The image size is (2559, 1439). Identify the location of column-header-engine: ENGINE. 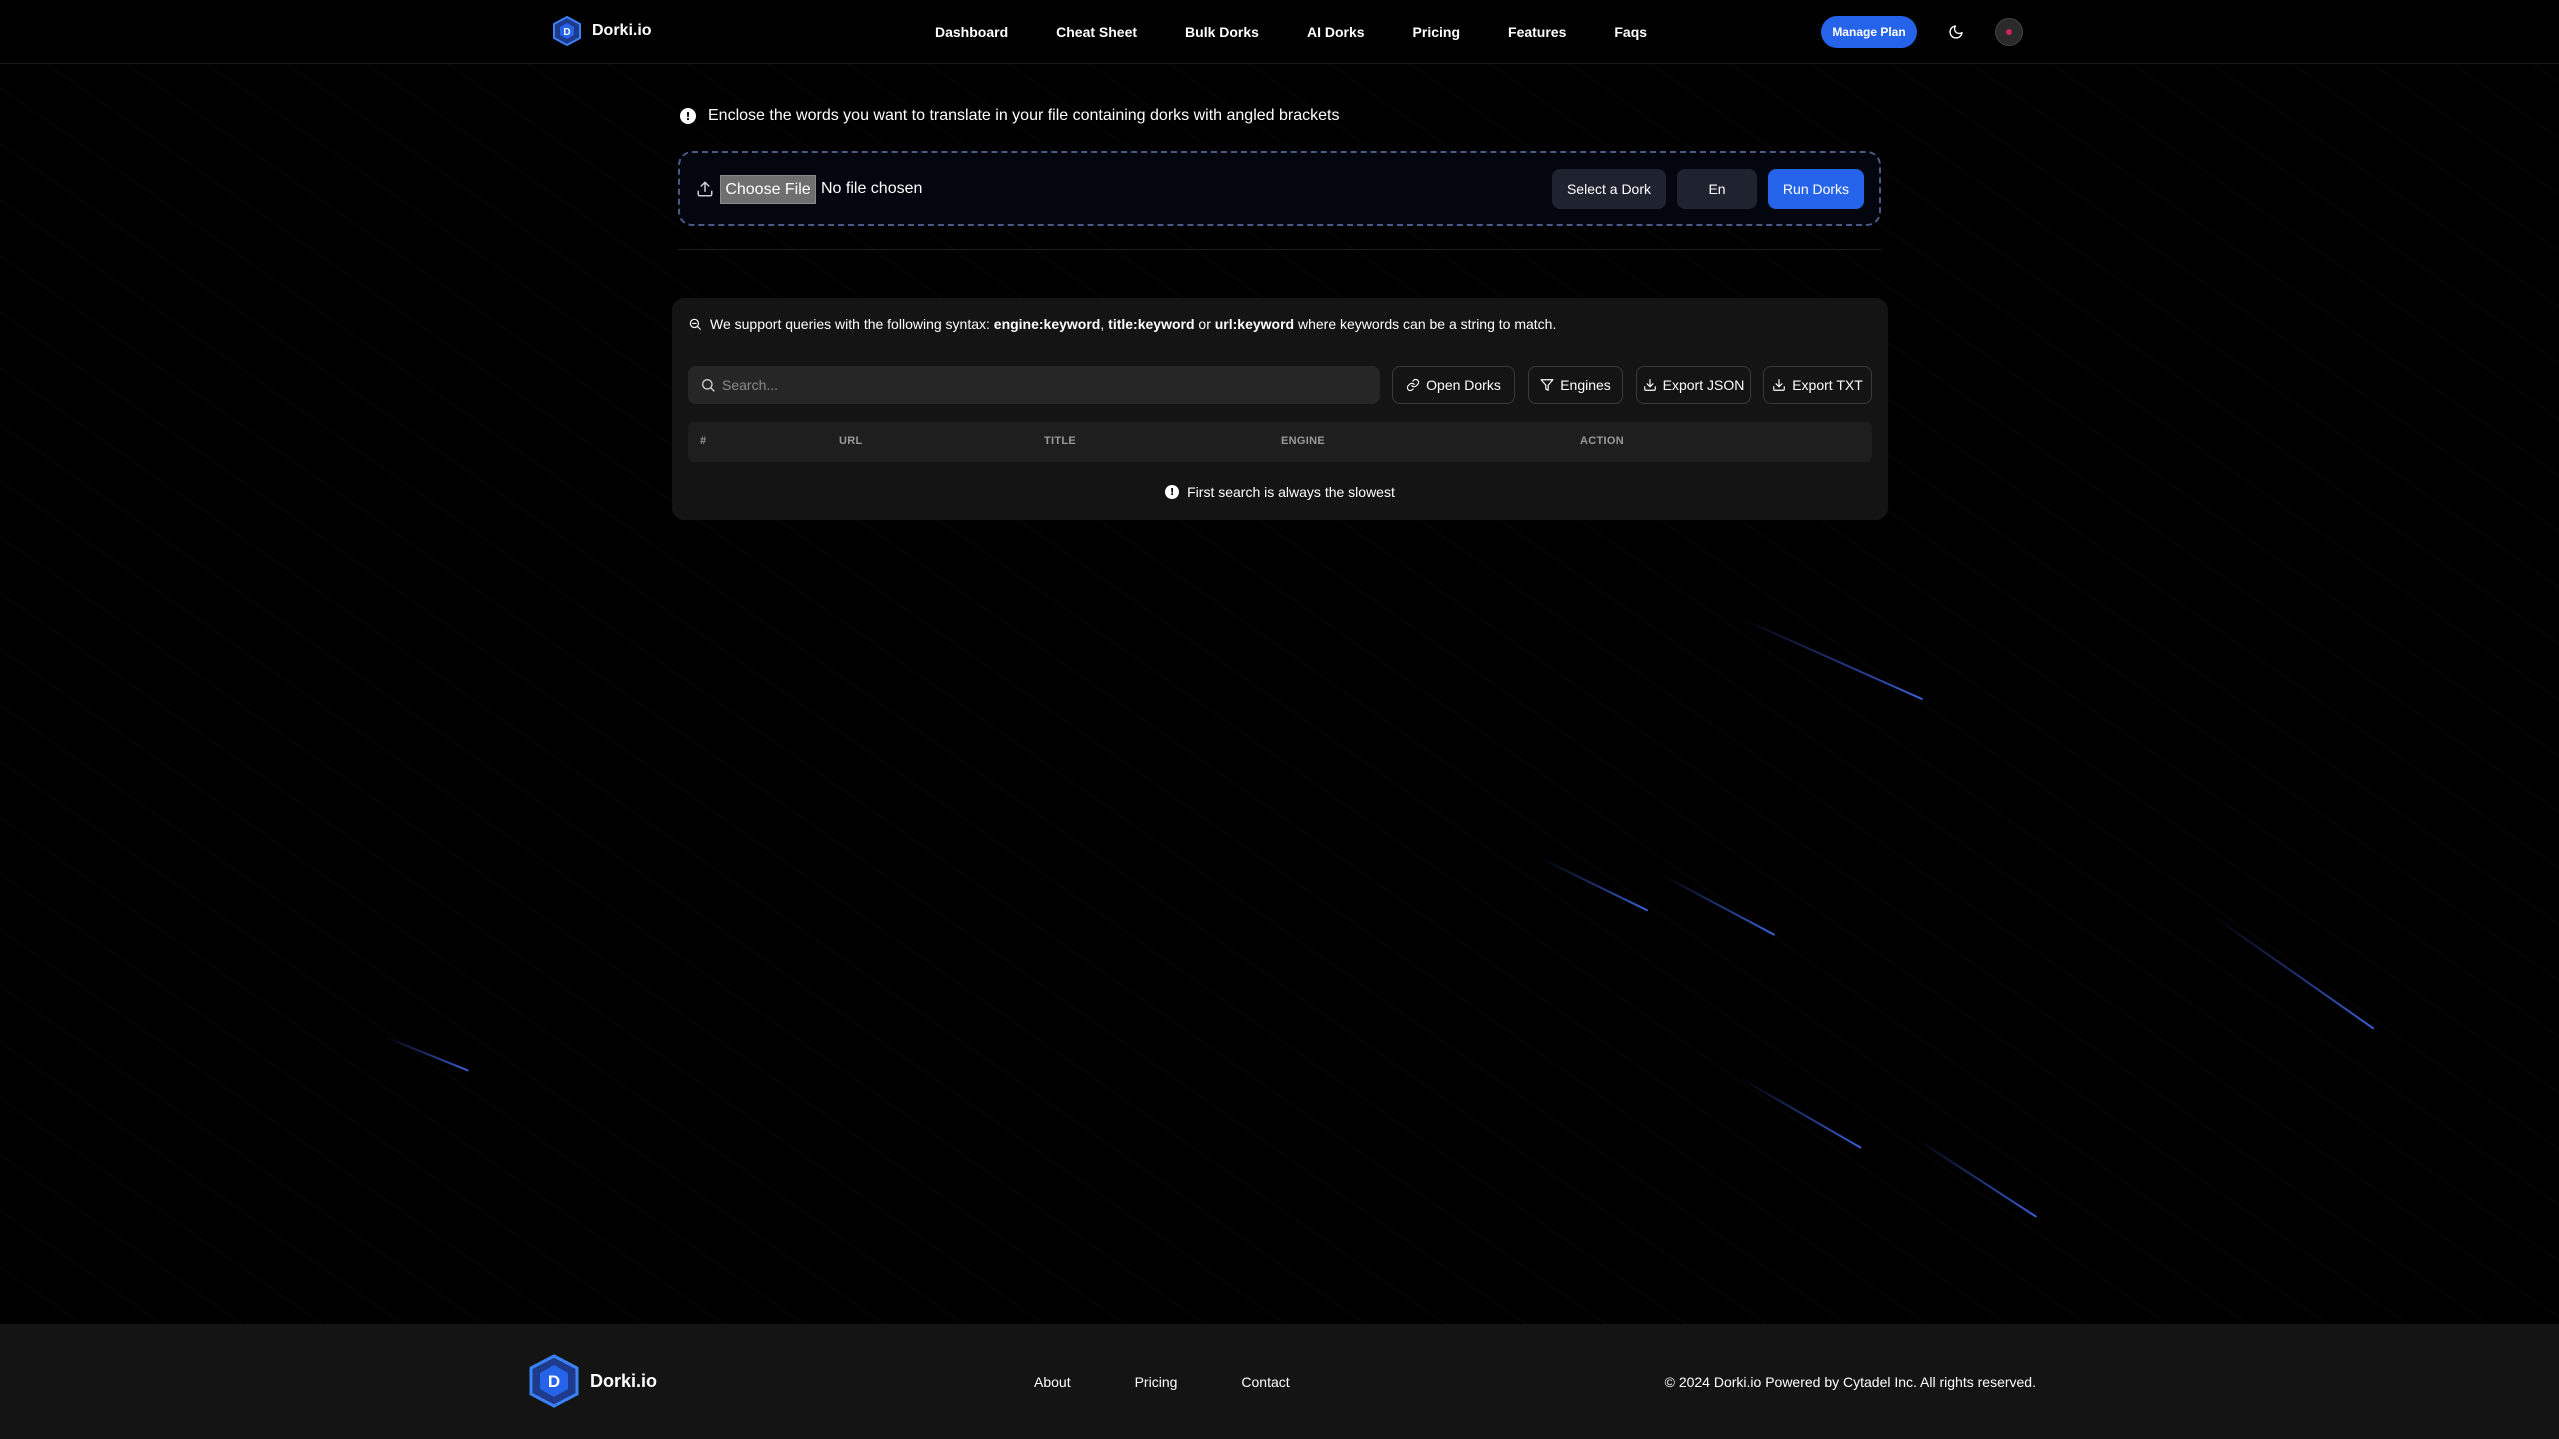
(1303, 441).